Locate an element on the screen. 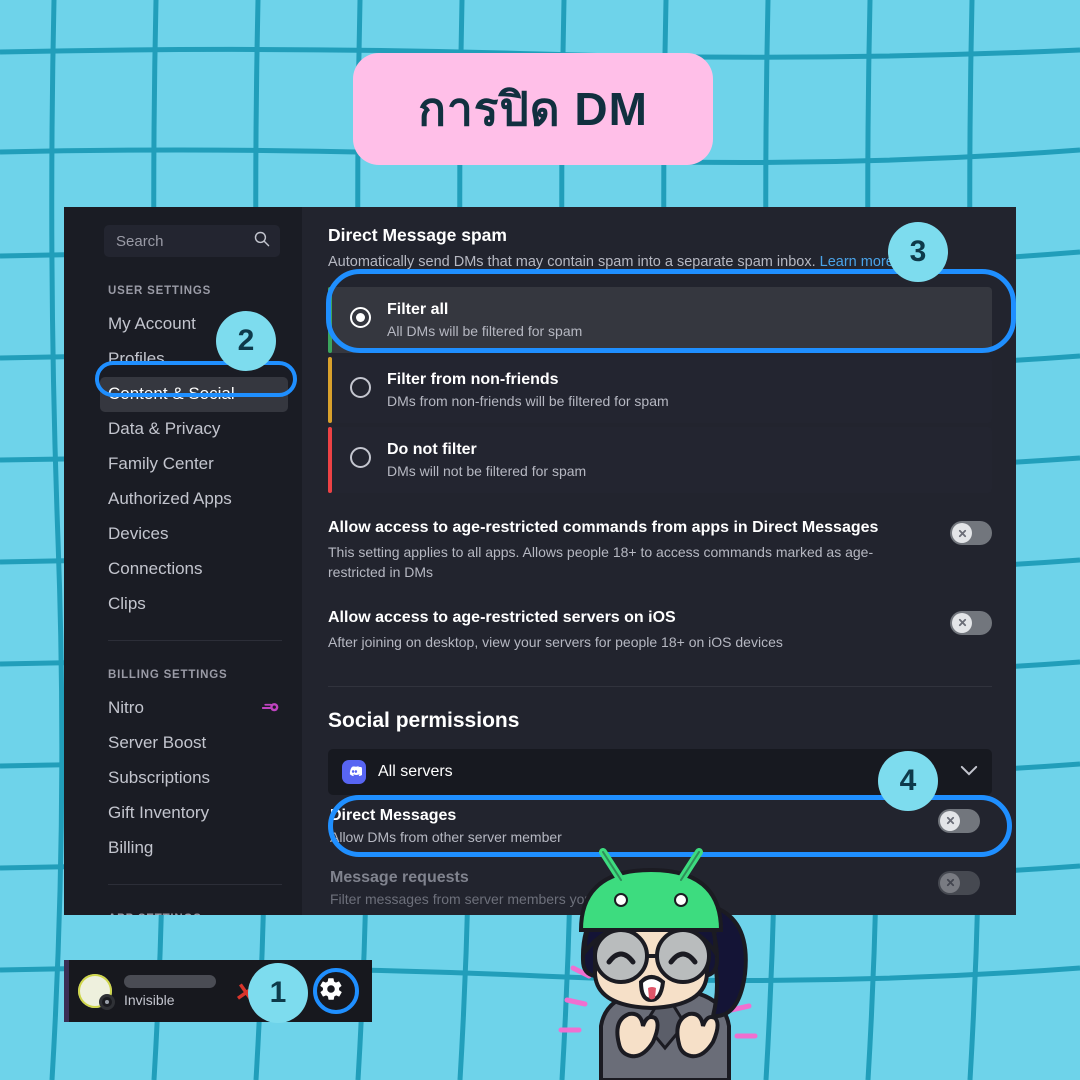 The image size is (1080, 1080). content-divider is located at coordinates (660, 686).